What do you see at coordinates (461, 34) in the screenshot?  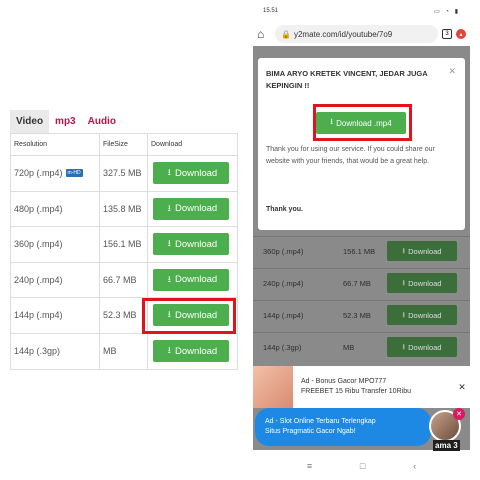 I see `menu-icon: ▴` at bounding box center [461, 34].